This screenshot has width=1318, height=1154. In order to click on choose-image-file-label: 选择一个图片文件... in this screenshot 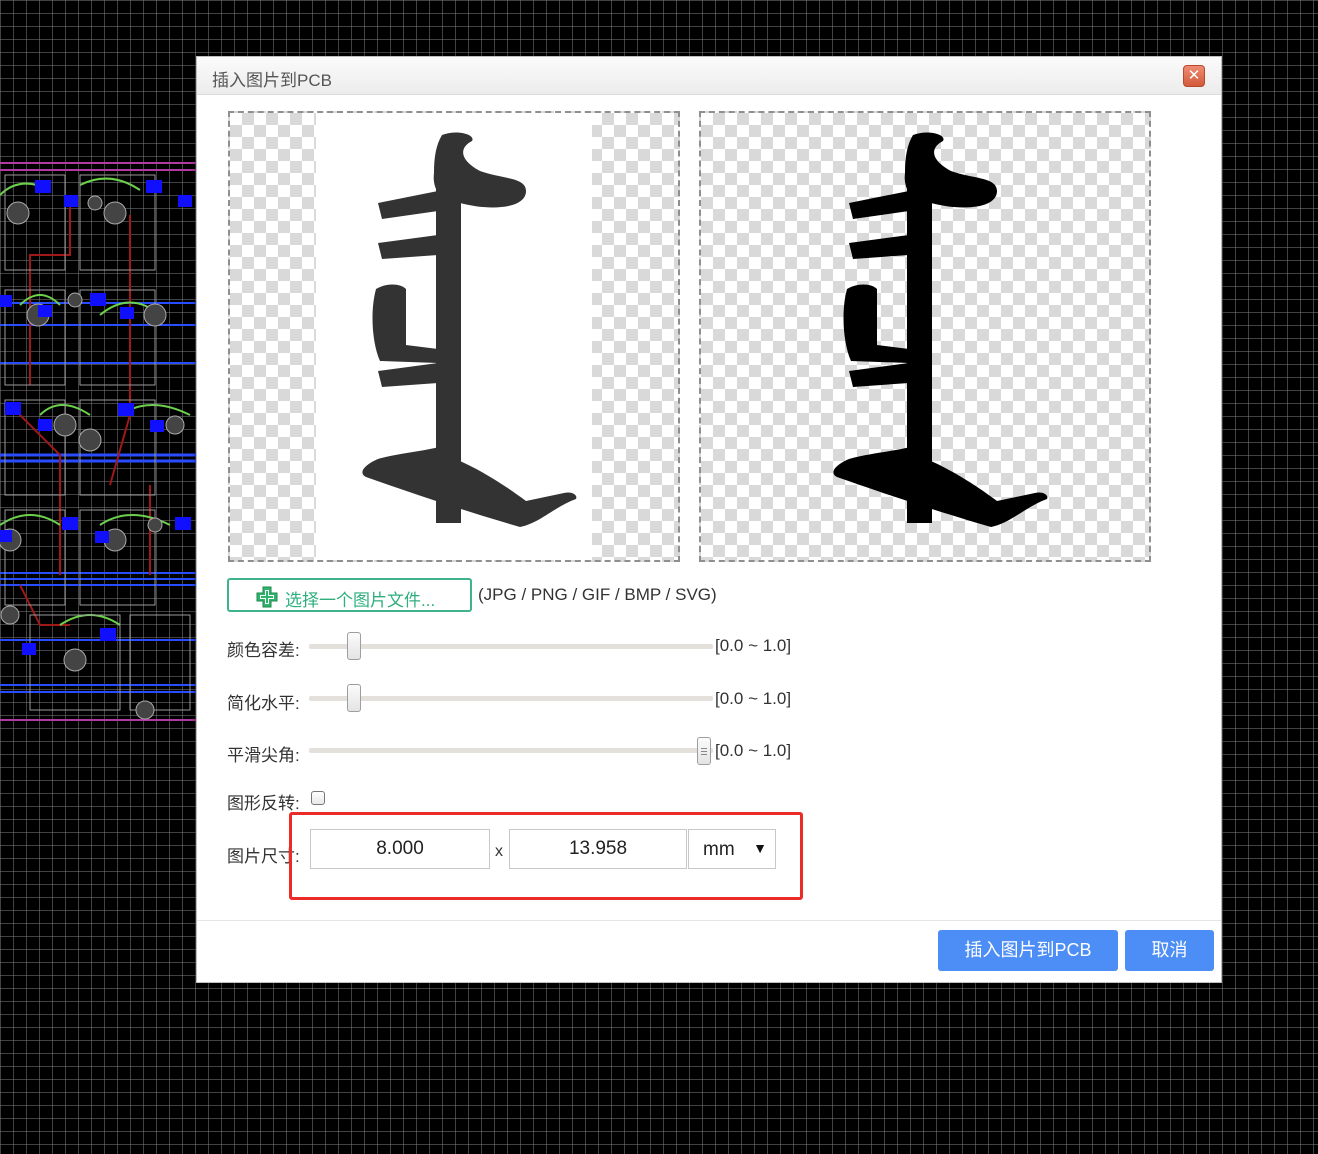, I will do `click(360, 600)`.